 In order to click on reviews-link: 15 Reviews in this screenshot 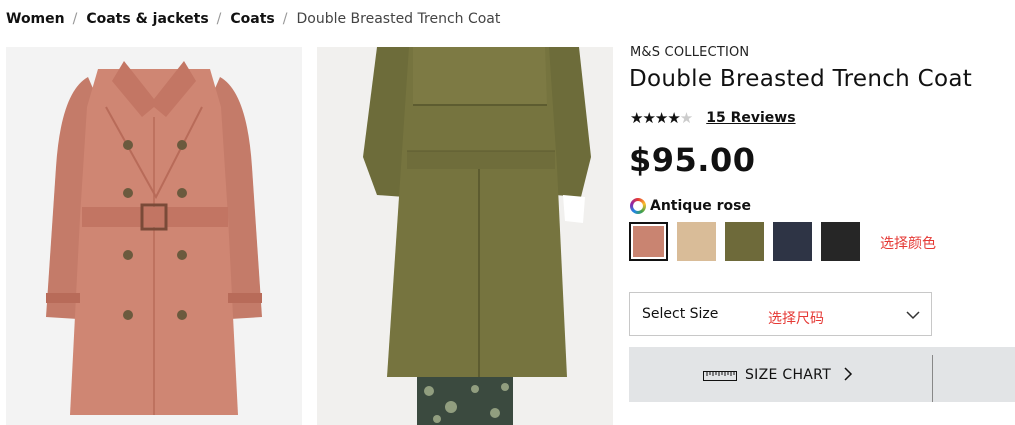, I will do `click(750, 118)`.